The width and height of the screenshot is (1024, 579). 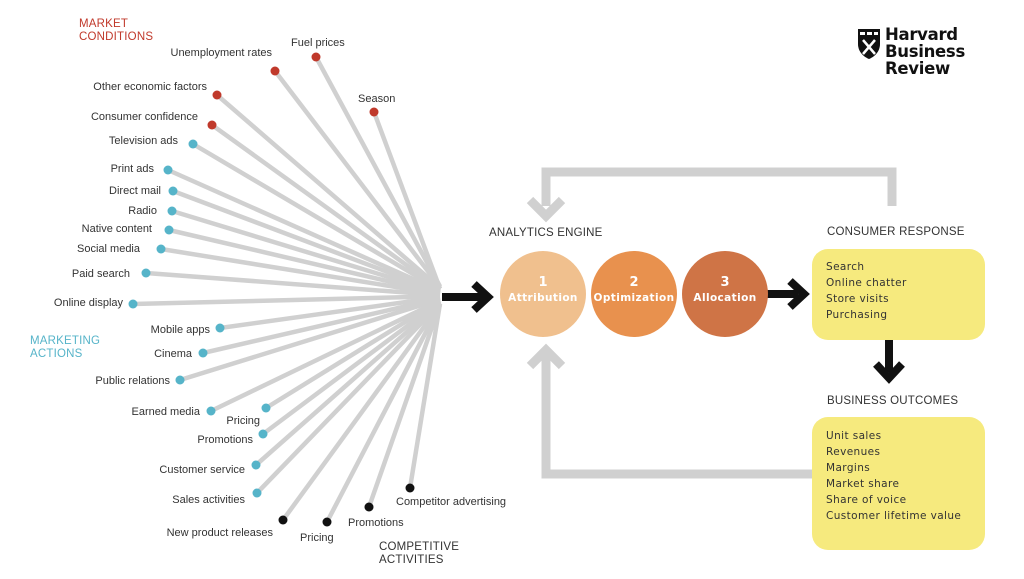 I want to click on step-number: 2, so click(x=634, y=282).